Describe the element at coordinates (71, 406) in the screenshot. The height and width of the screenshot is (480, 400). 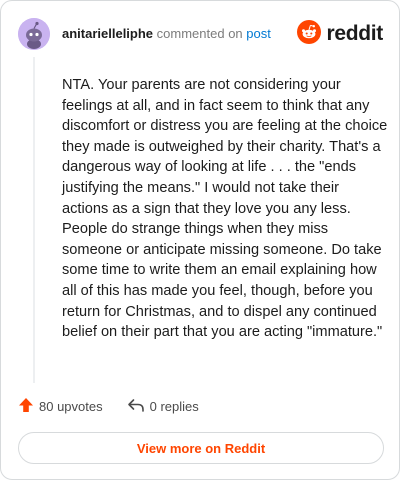
I see `upvote-count: 80 upvotes` at that location.